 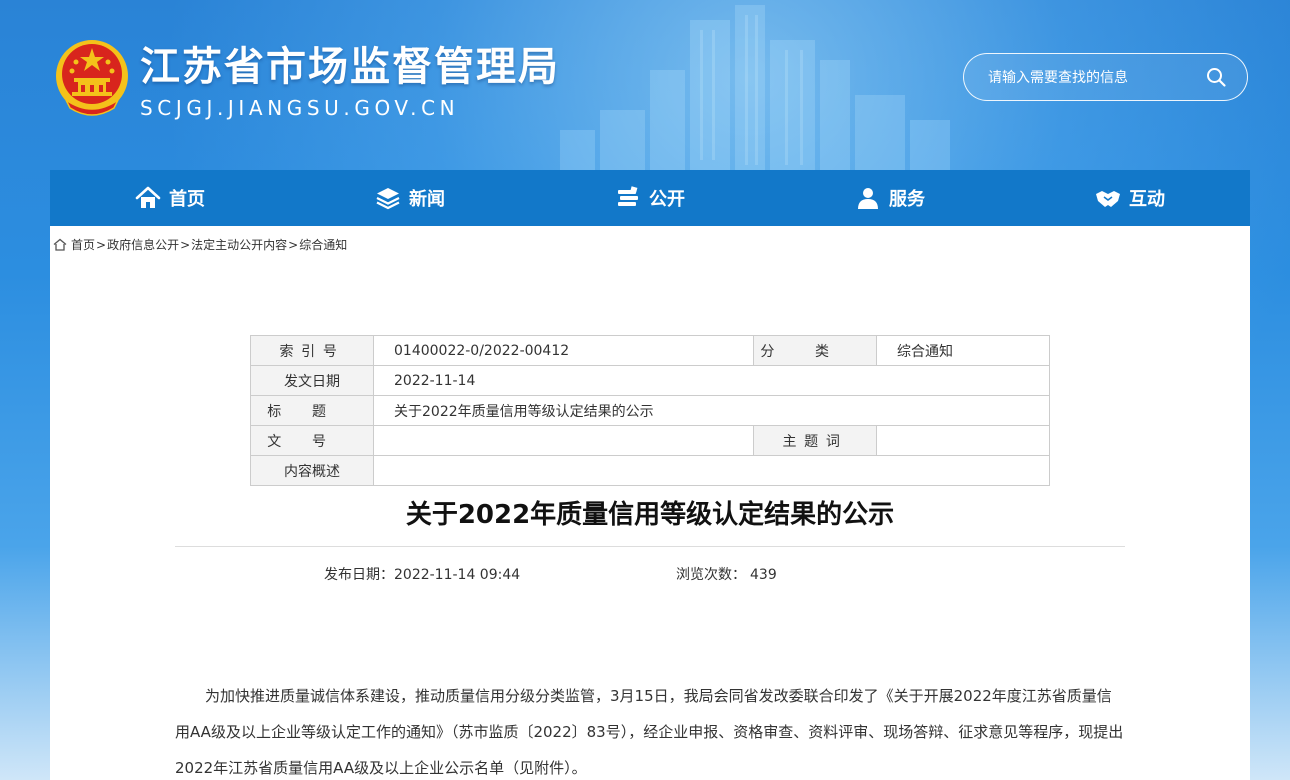 I want to click on title-value: 关于2022年质量信用等级认定结果的公示, so click(x=711, y=410).